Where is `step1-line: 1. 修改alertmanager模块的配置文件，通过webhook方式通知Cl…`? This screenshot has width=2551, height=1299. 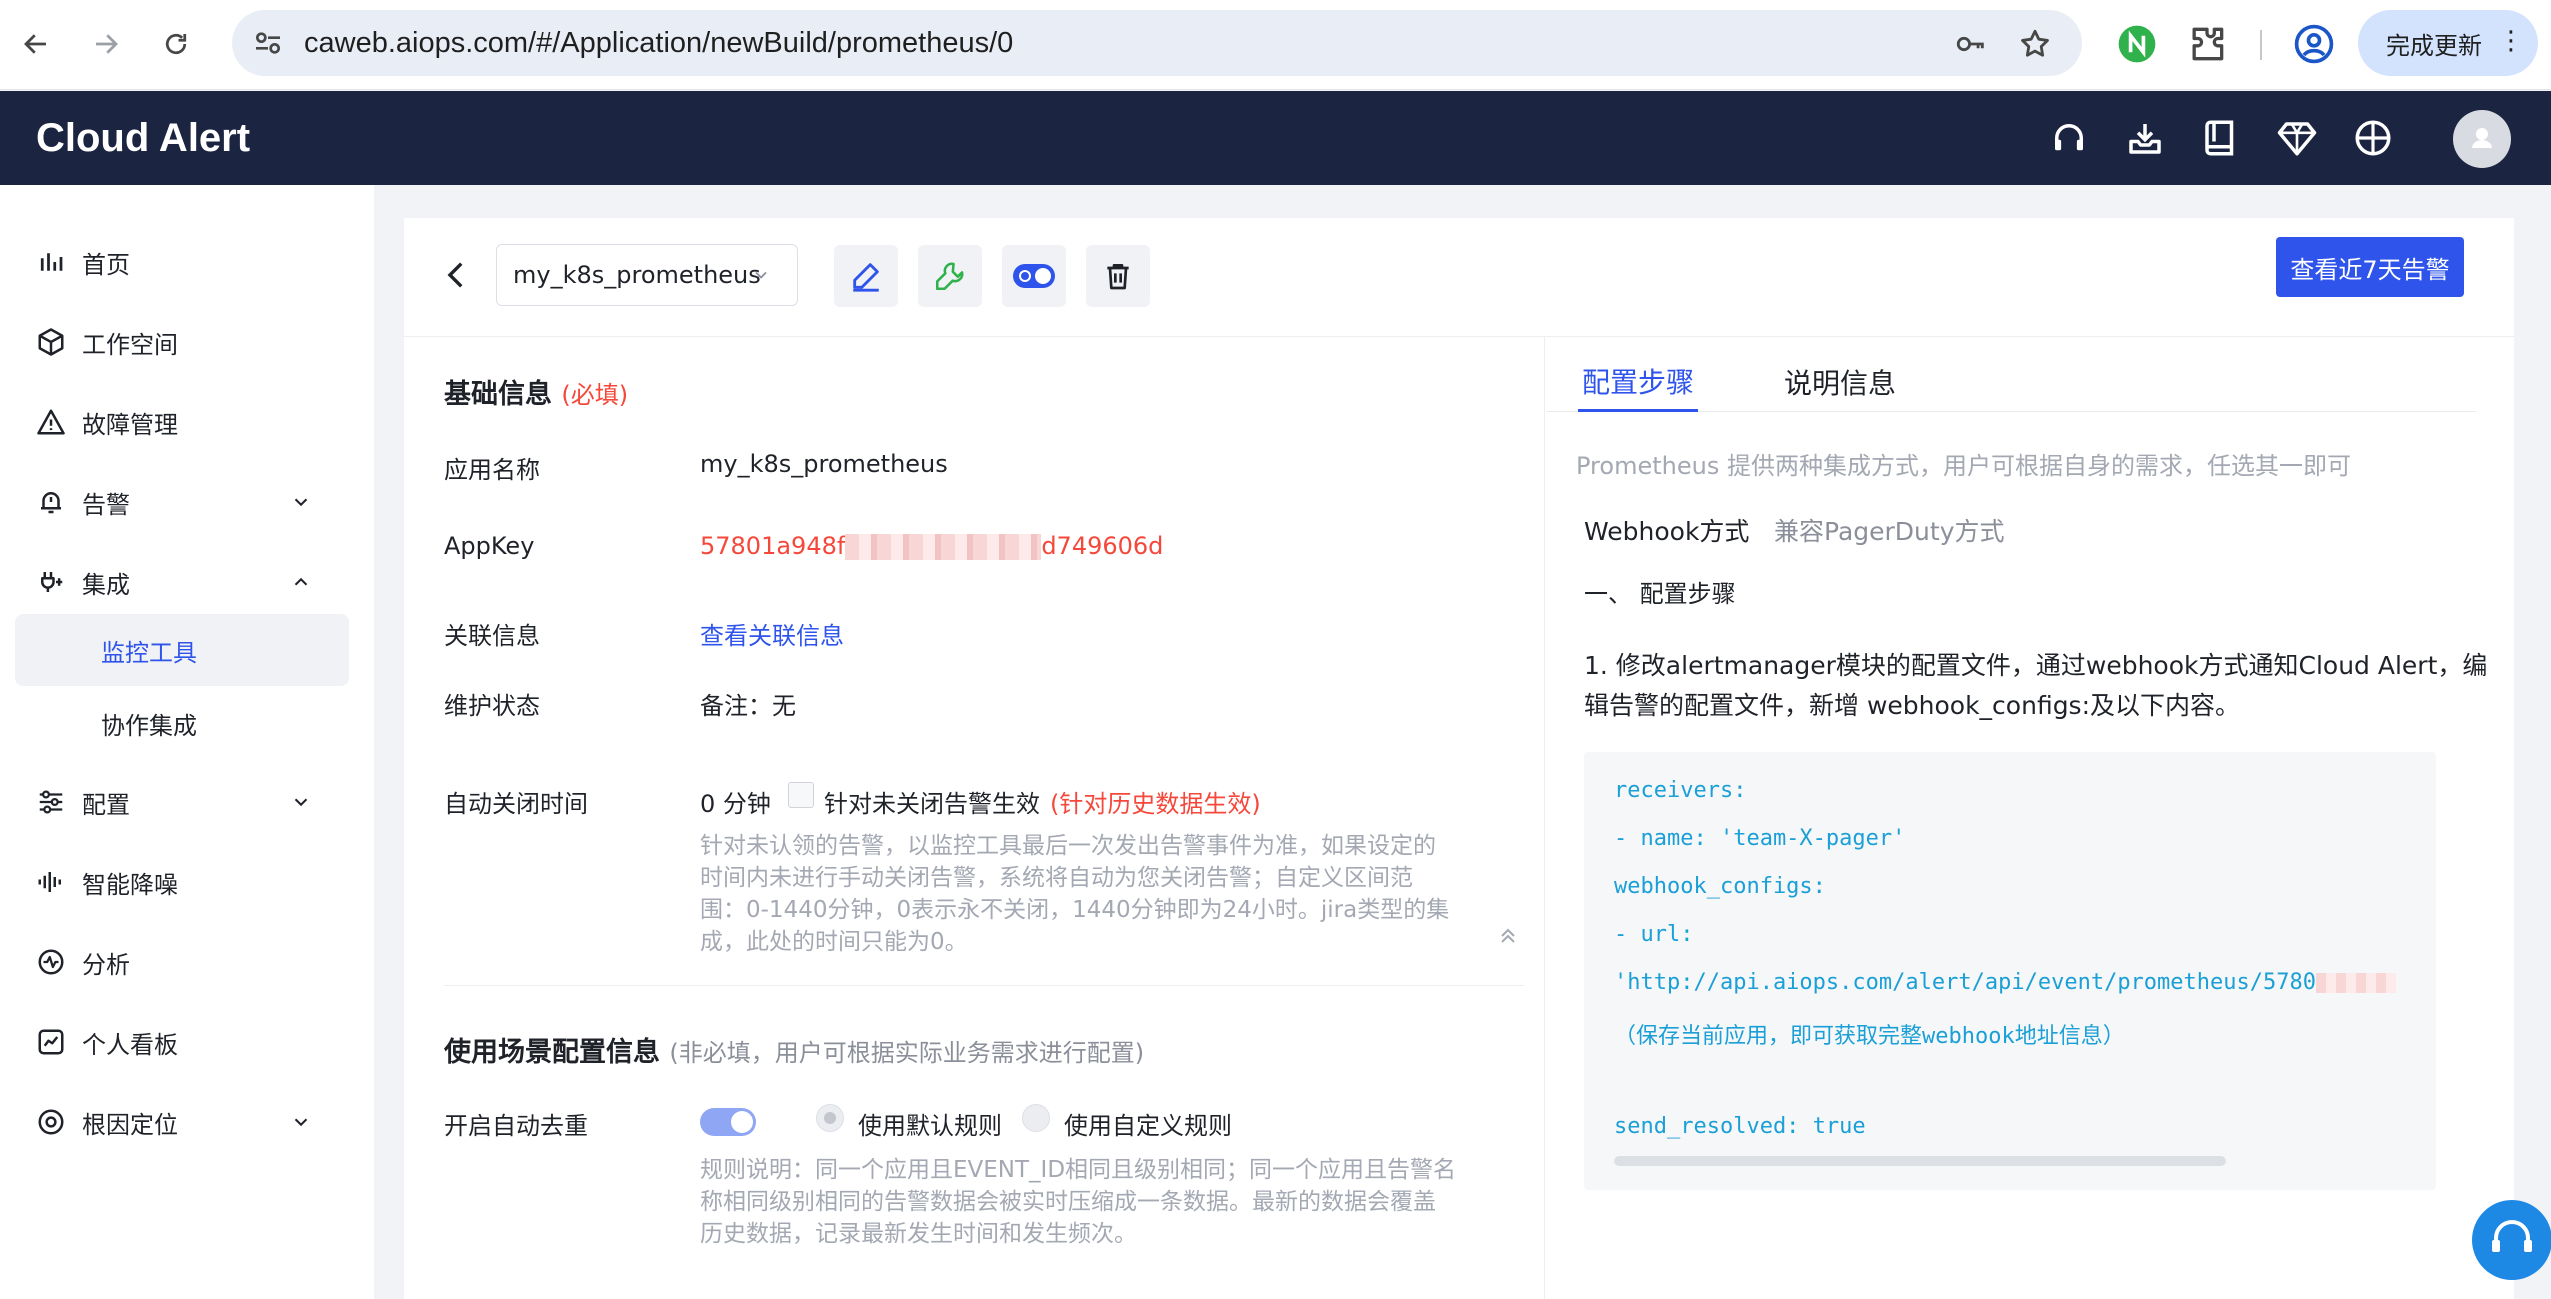
step1-line: 1. 修改alertmanager模块的配置文件，通过webhook方式通知Cl… is located at coordinates (2036, 665).